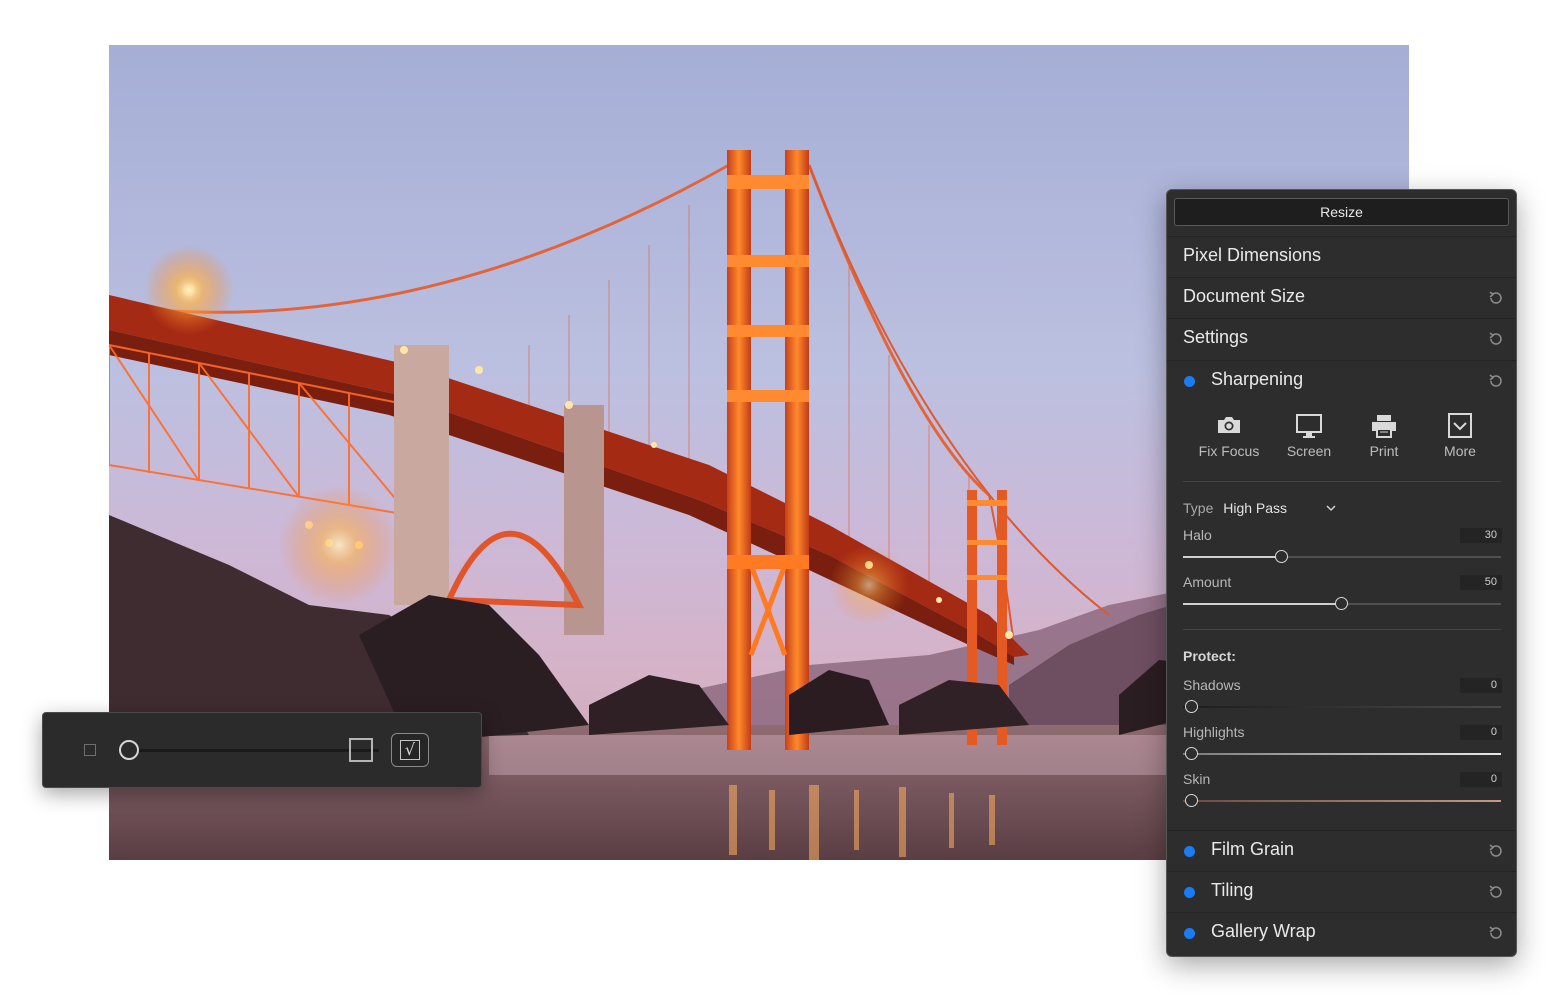 The width and height of the screenshot is (1561, 1007). I want to click on section-pixel-dimensions: Pixel Dimensions, so click(1341, 256).